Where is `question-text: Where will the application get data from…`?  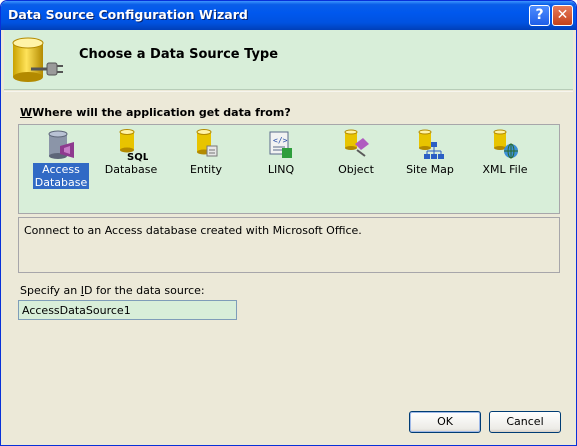 question-text: Where will the application get data from… is located at coordinates (161, 112).